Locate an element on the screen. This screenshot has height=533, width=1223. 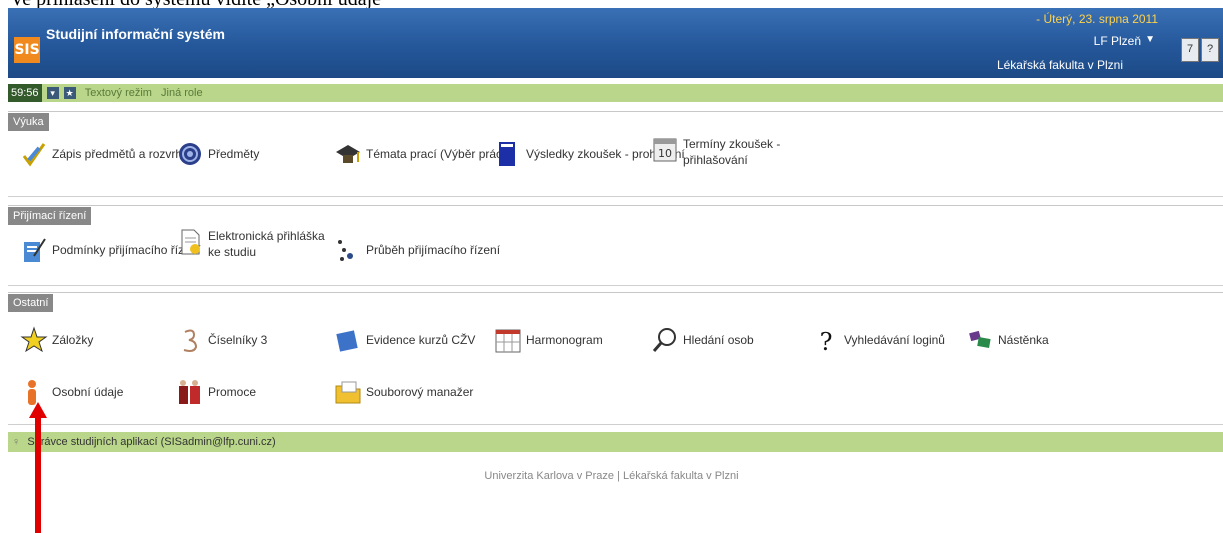
module-label: Předměty is located at coordinates (233, 154).